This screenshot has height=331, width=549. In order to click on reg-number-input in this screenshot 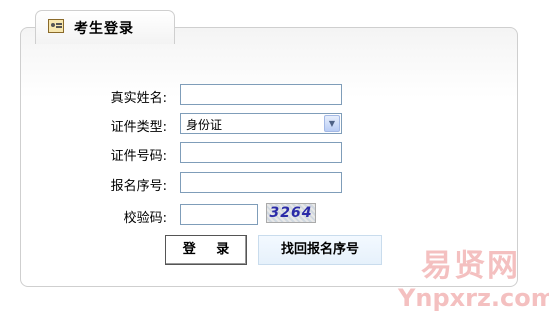, I will do `click(261, 182)`.